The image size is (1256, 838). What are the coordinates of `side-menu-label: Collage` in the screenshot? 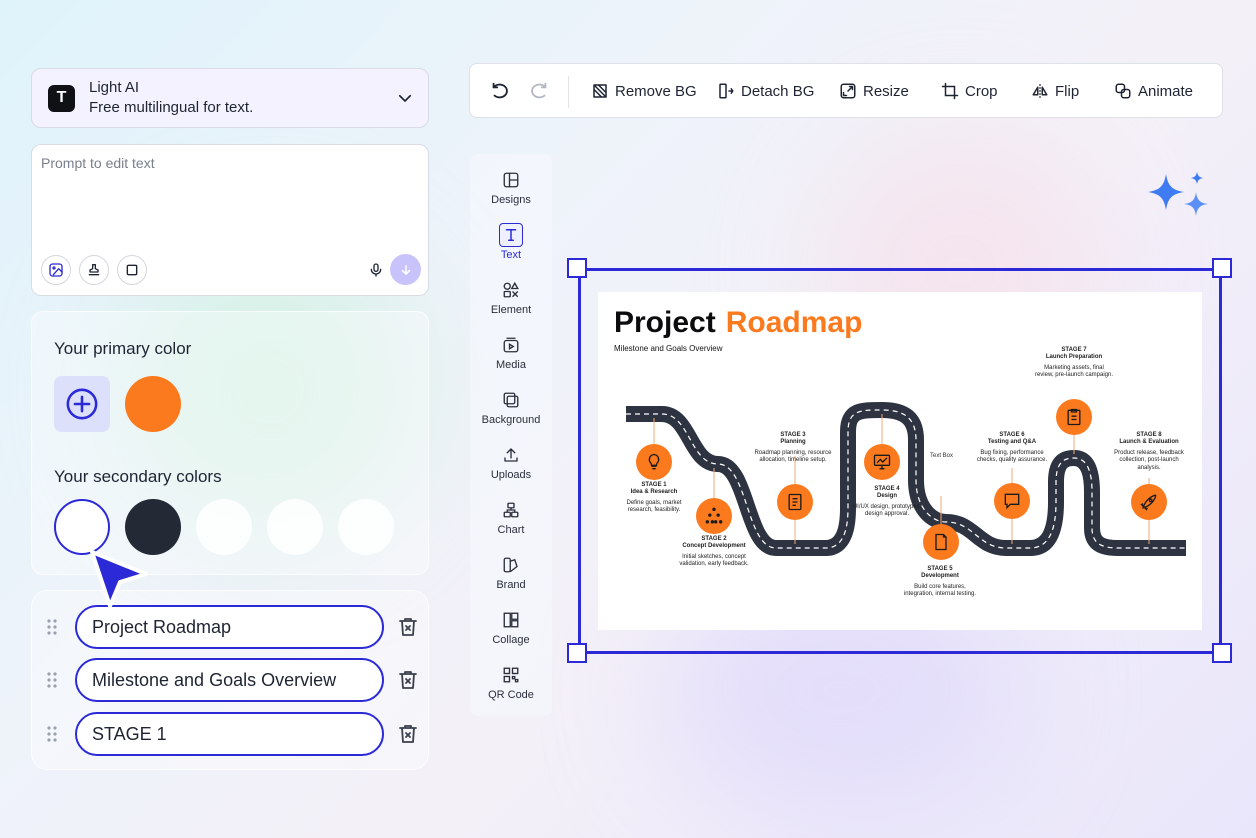 It's located at (511, 640).